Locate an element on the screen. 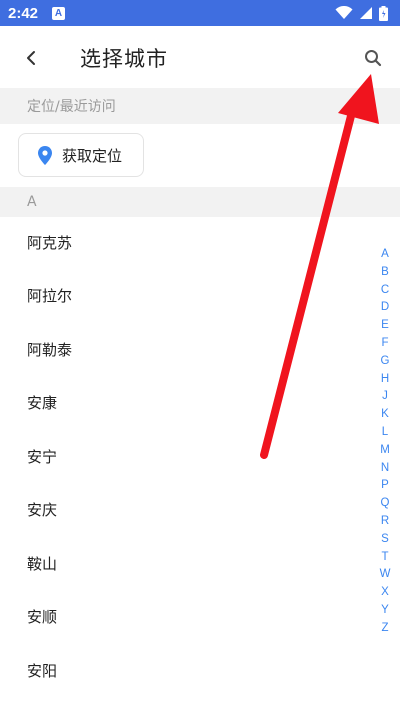 This screenshot has height=712, width=400. index-letter: S is located at coordinates (385, 540).